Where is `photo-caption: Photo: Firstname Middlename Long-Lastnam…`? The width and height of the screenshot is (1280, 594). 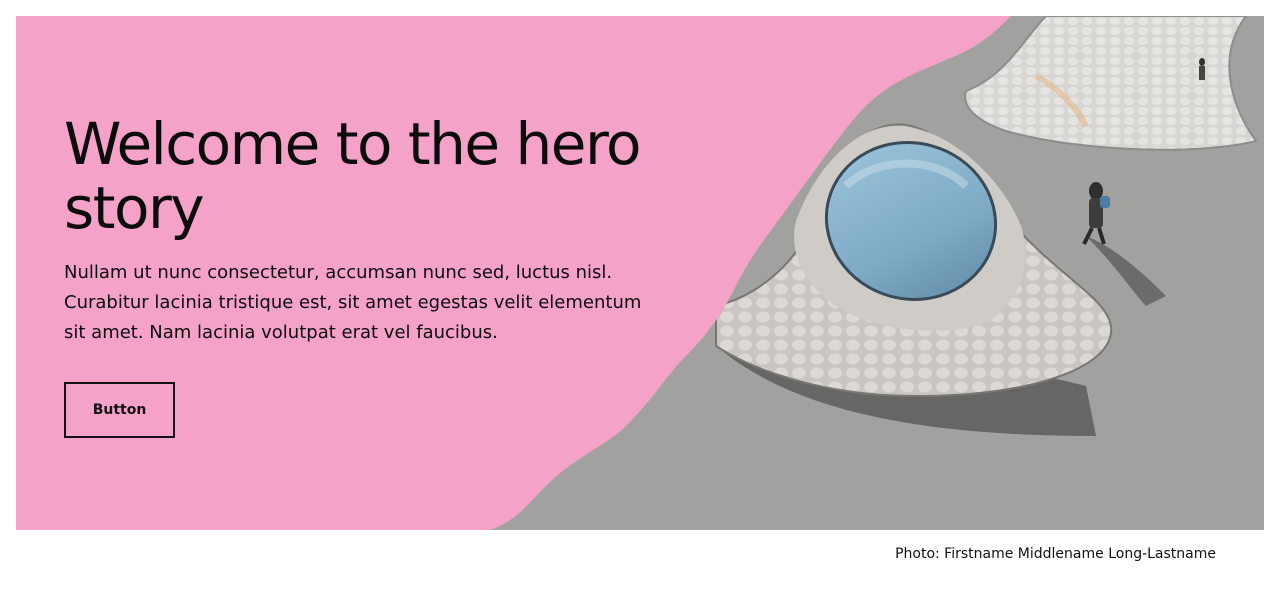 photo-caption: Photo: Firstname Middlename Long-Lastnam… is located at coordinates (1055, 554).